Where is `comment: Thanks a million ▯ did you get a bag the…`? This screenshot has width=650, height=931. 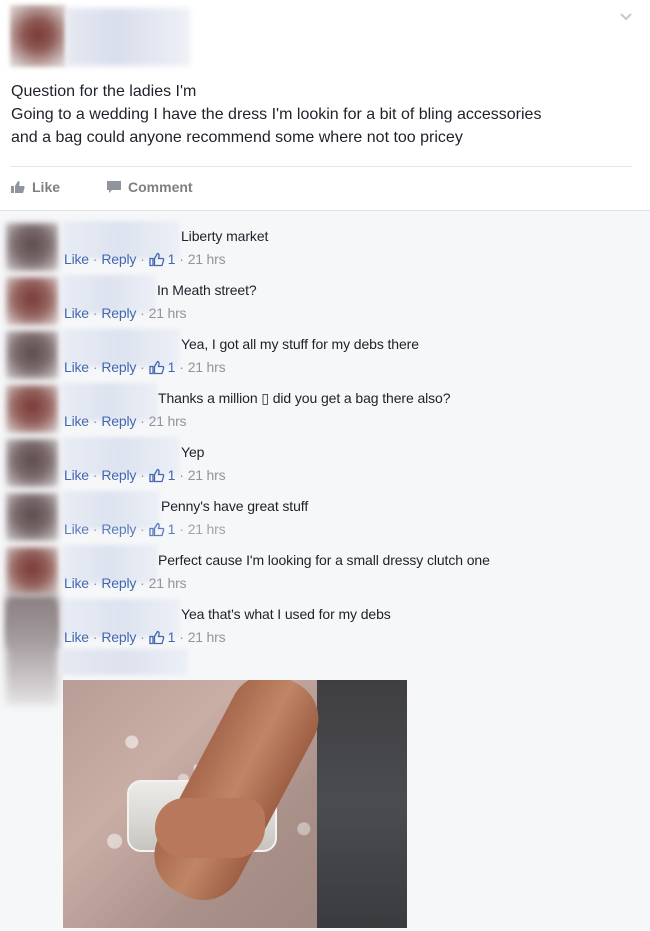
comment: Thanks a million ▯ did you get a bag the… is located at coordinates (325, 406).